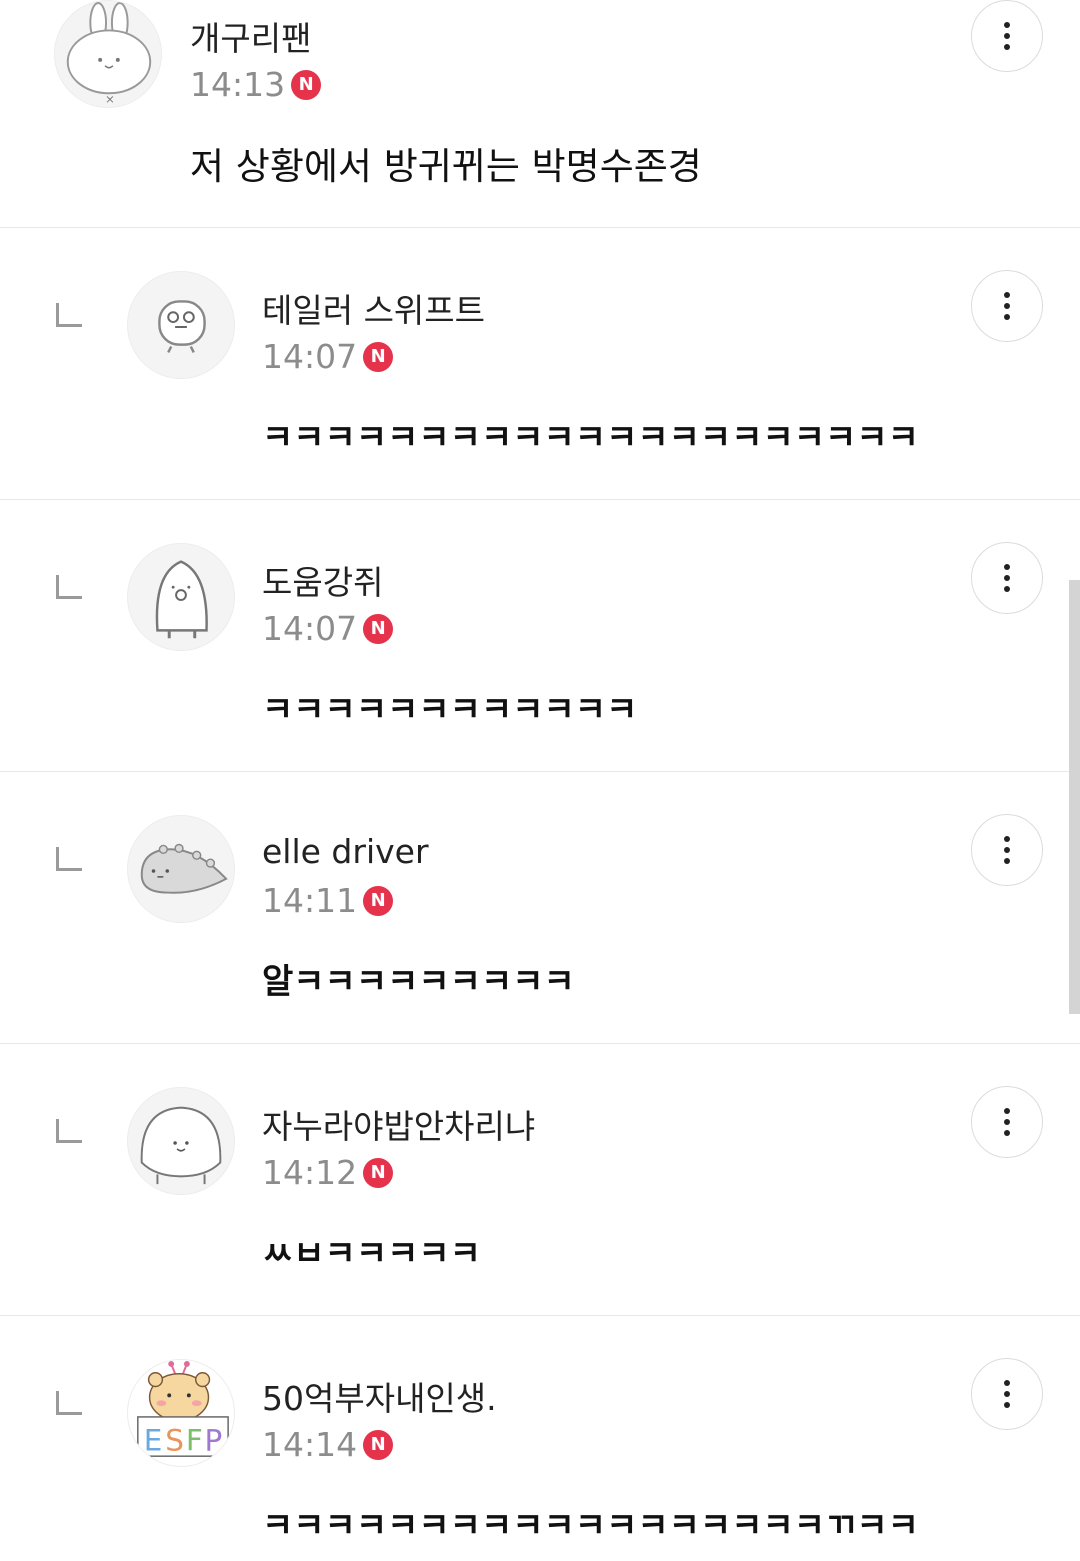 The height and width of the screenshot is (1561, 1080). I want to click on rabbit-avatar: ×, so click(108, 54).